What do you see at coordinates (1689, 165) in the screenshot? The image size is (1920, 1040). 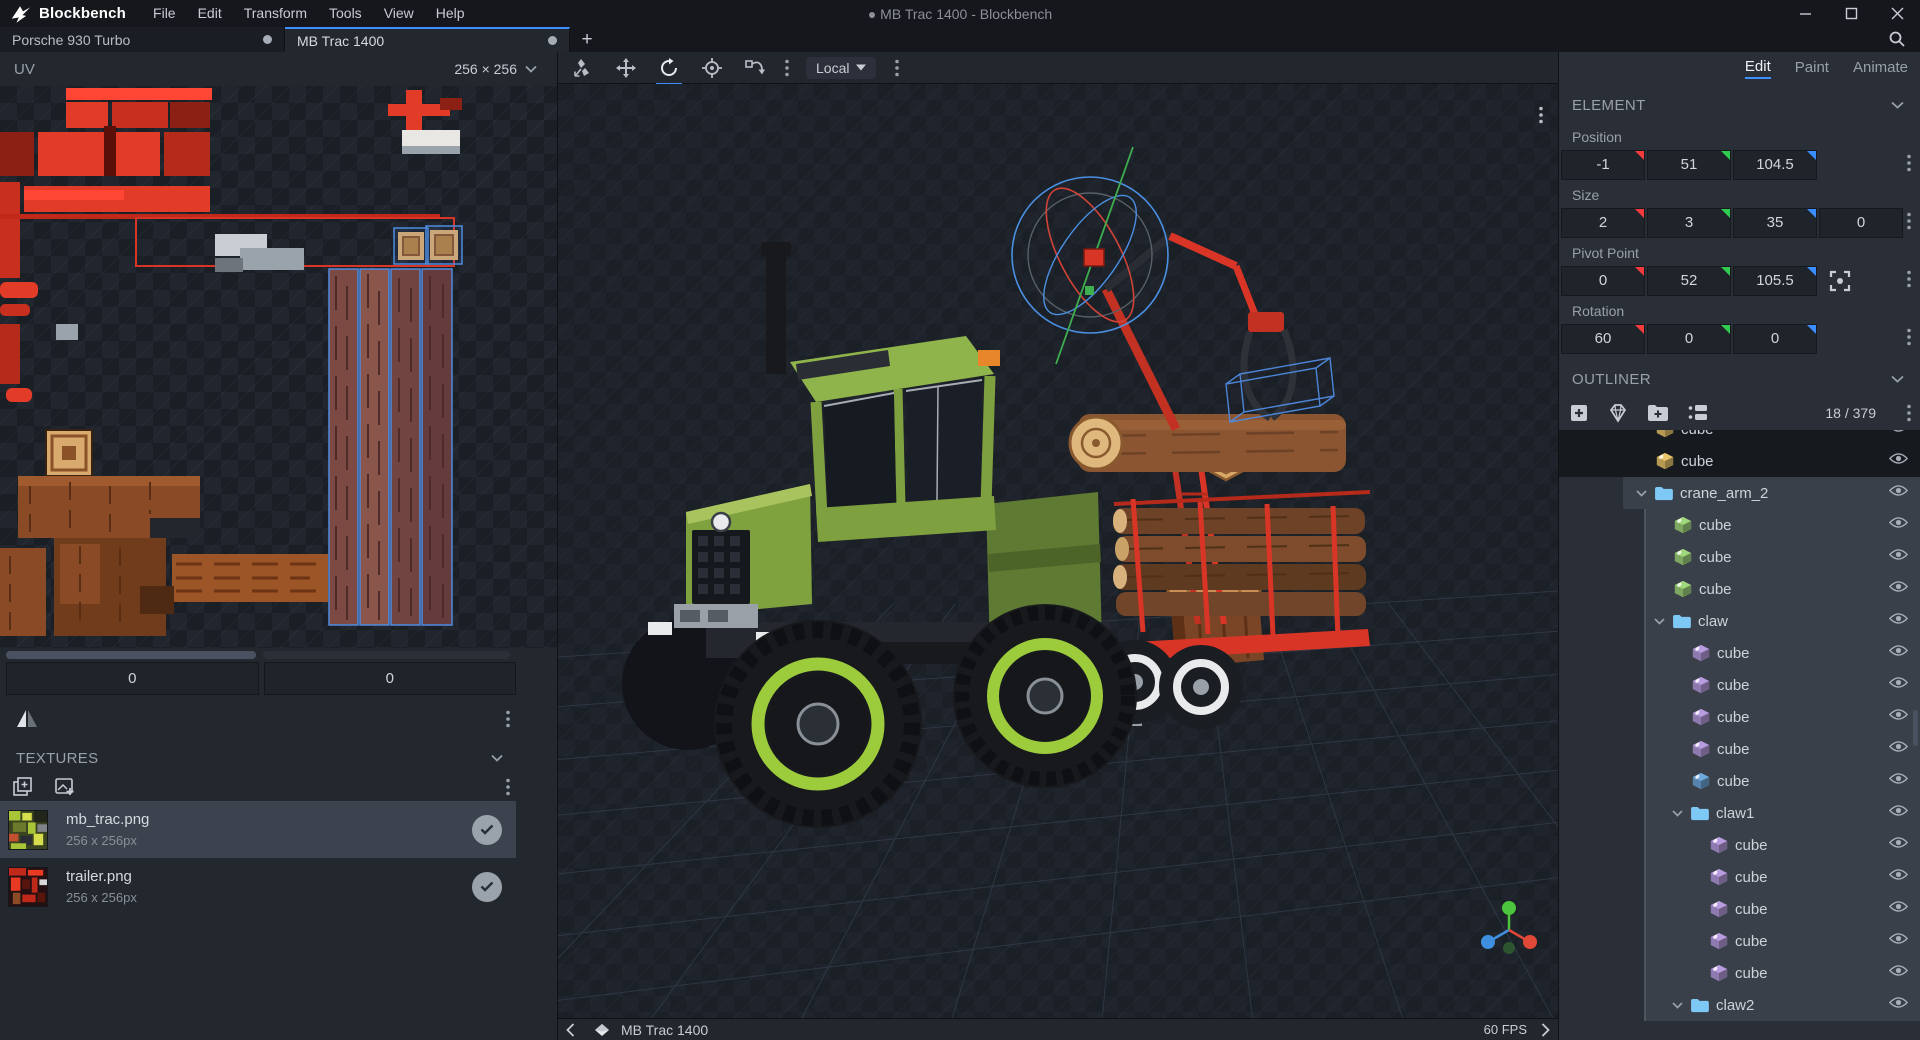 I see `position-y-input: 51` at bounding box center [1689, 165].